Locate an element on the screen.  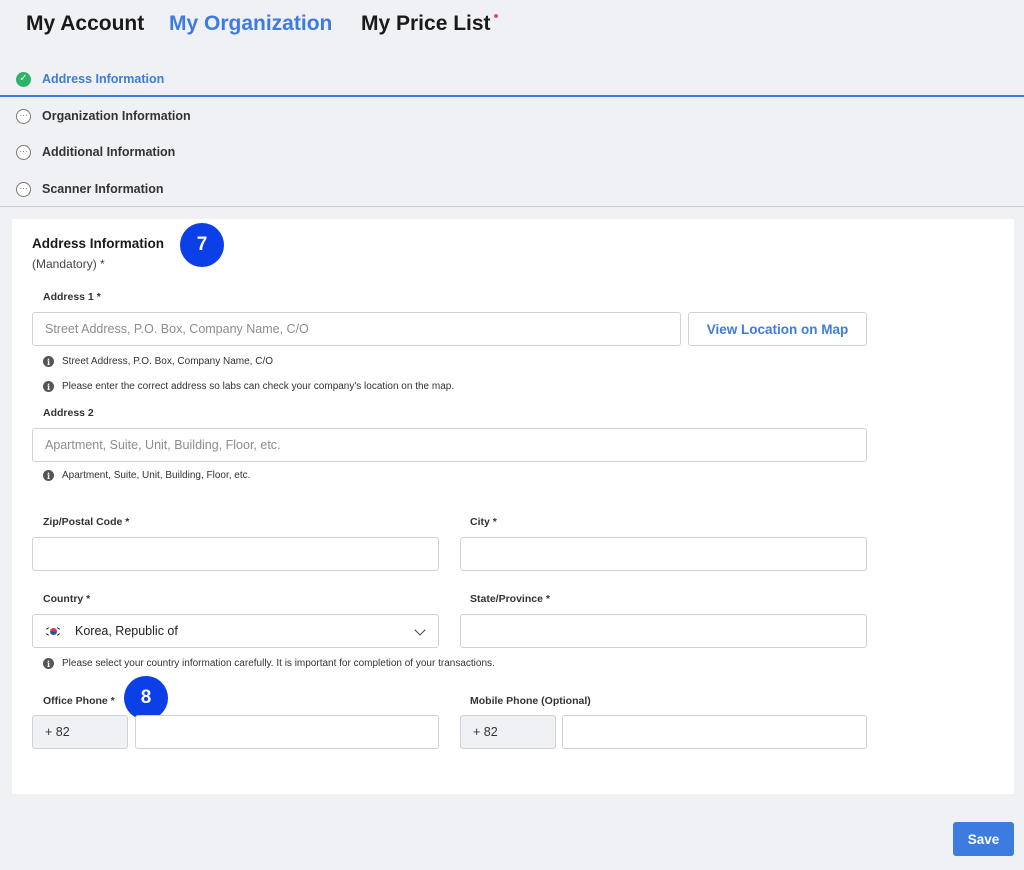
step-additional-information: ··· Additional Information is located at coordinates (95, 152).